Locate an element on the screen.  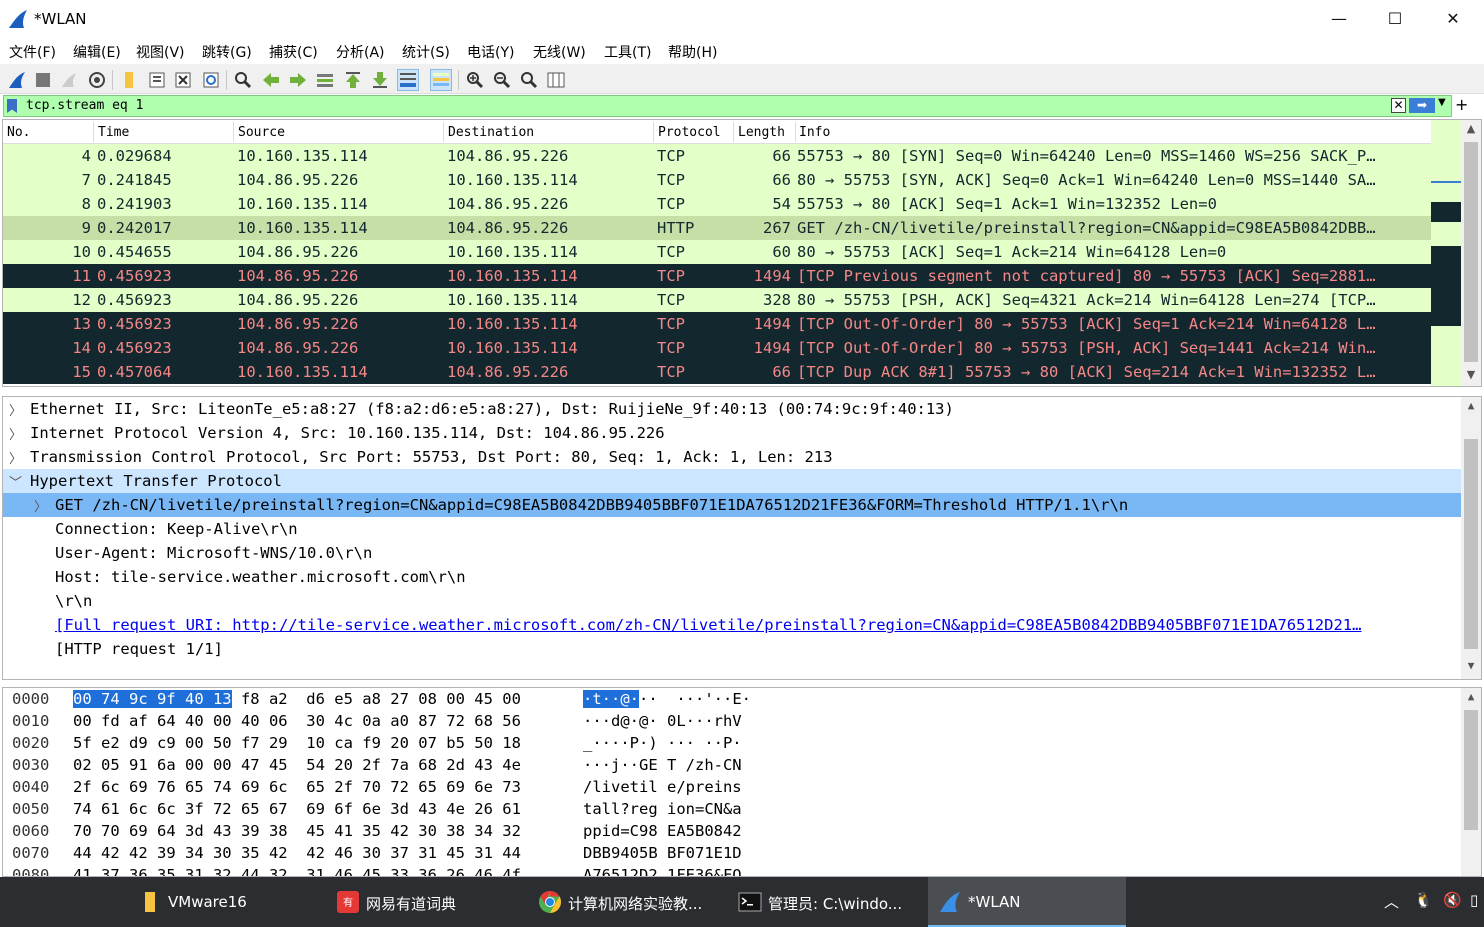
display-filter-input: tcp.stream eq 1 ✕ ➡ ▼ is located at coordinates (727, 106).